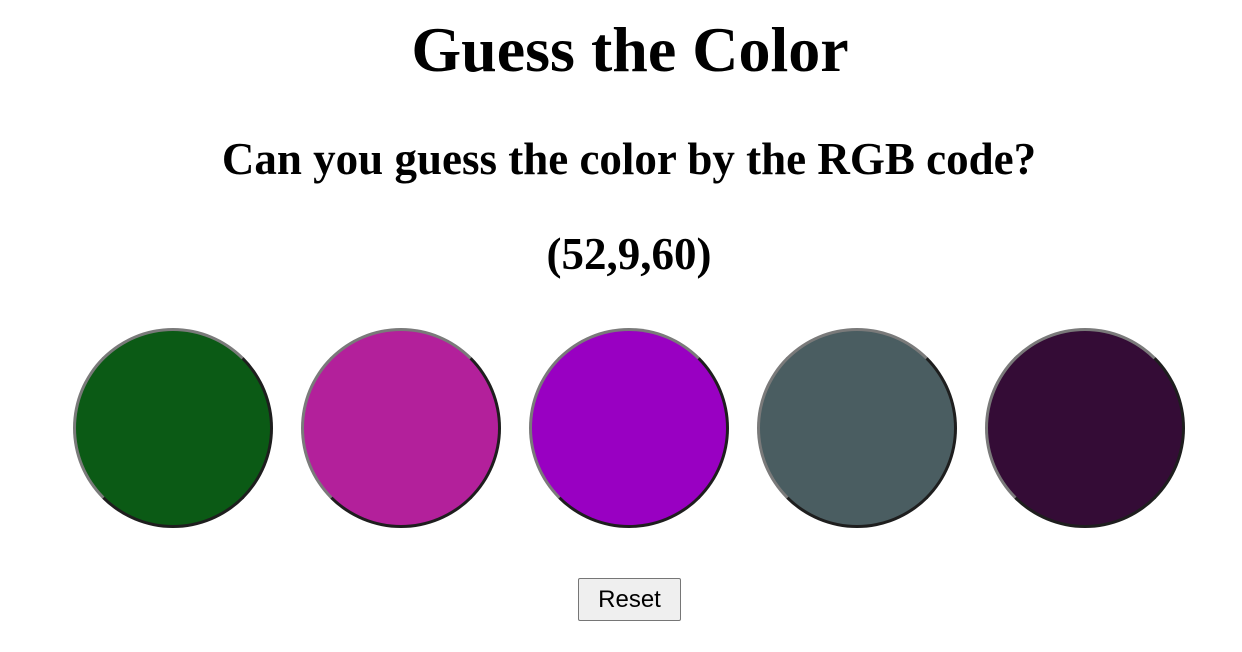 This screenshot has height=652, width=1242. What do you see at coordinates (629, 159) in the screenshot?
I see `subtitle: Can you guess the color by the RGB code?` at bounding box center [629, 159].